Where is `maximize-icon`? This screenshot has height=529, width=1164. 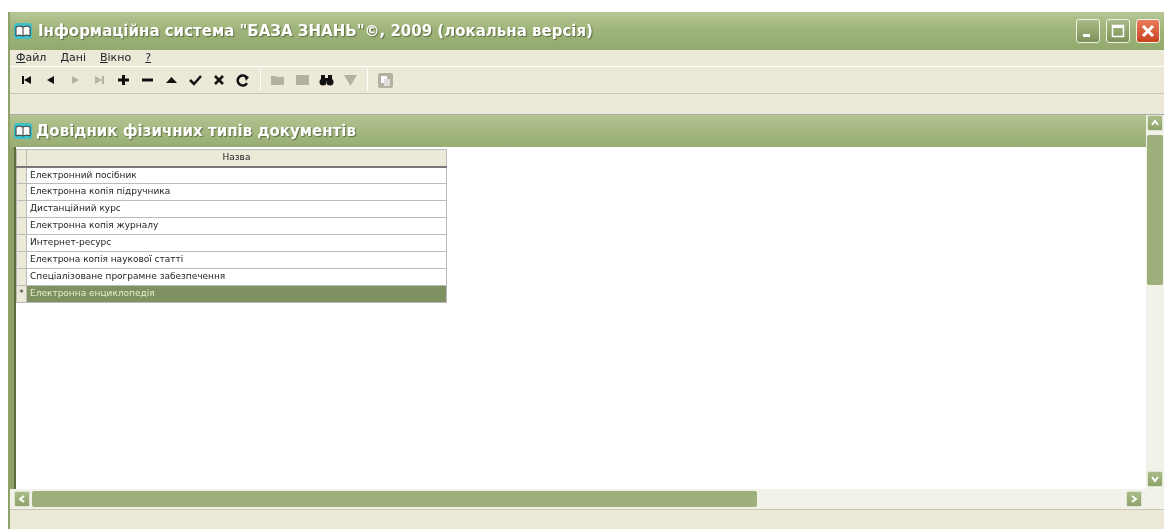
maximize-icon is located at coordinates (1118, 31).